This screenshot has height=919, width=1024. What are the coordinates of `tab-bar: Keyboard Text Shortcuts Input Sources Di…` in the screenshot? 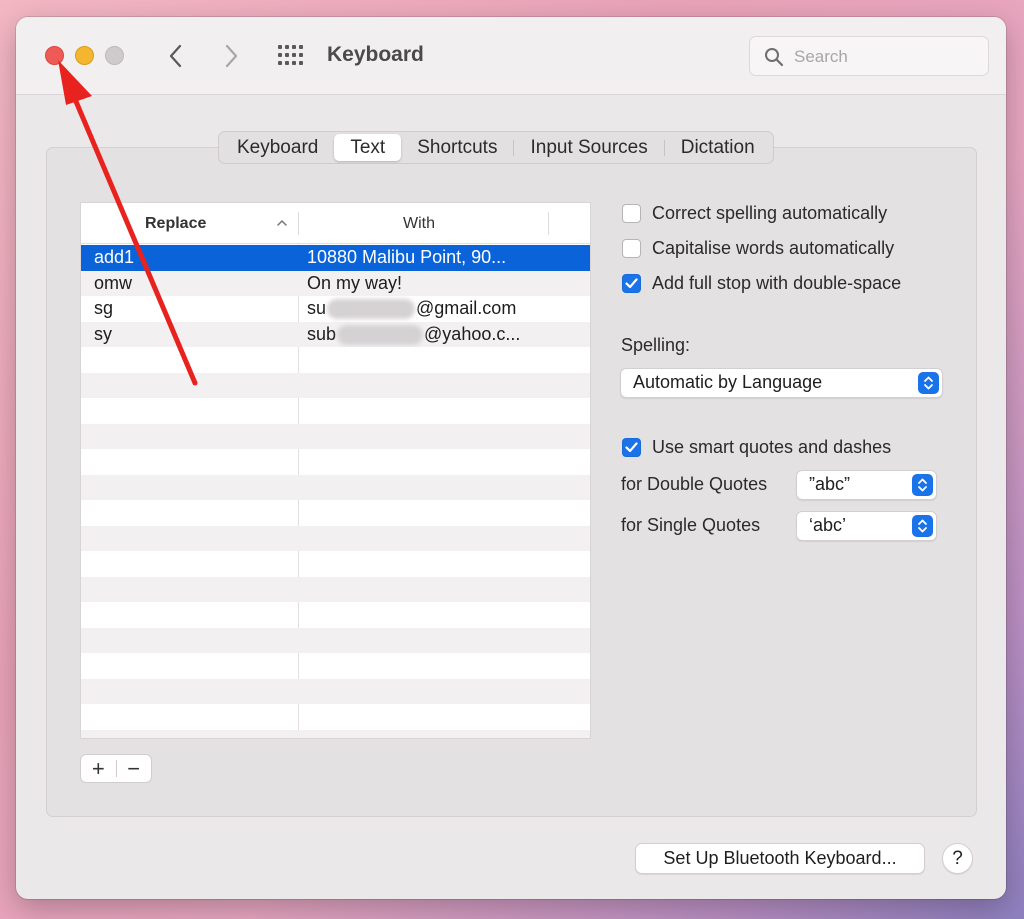 It's located at (496, 147).